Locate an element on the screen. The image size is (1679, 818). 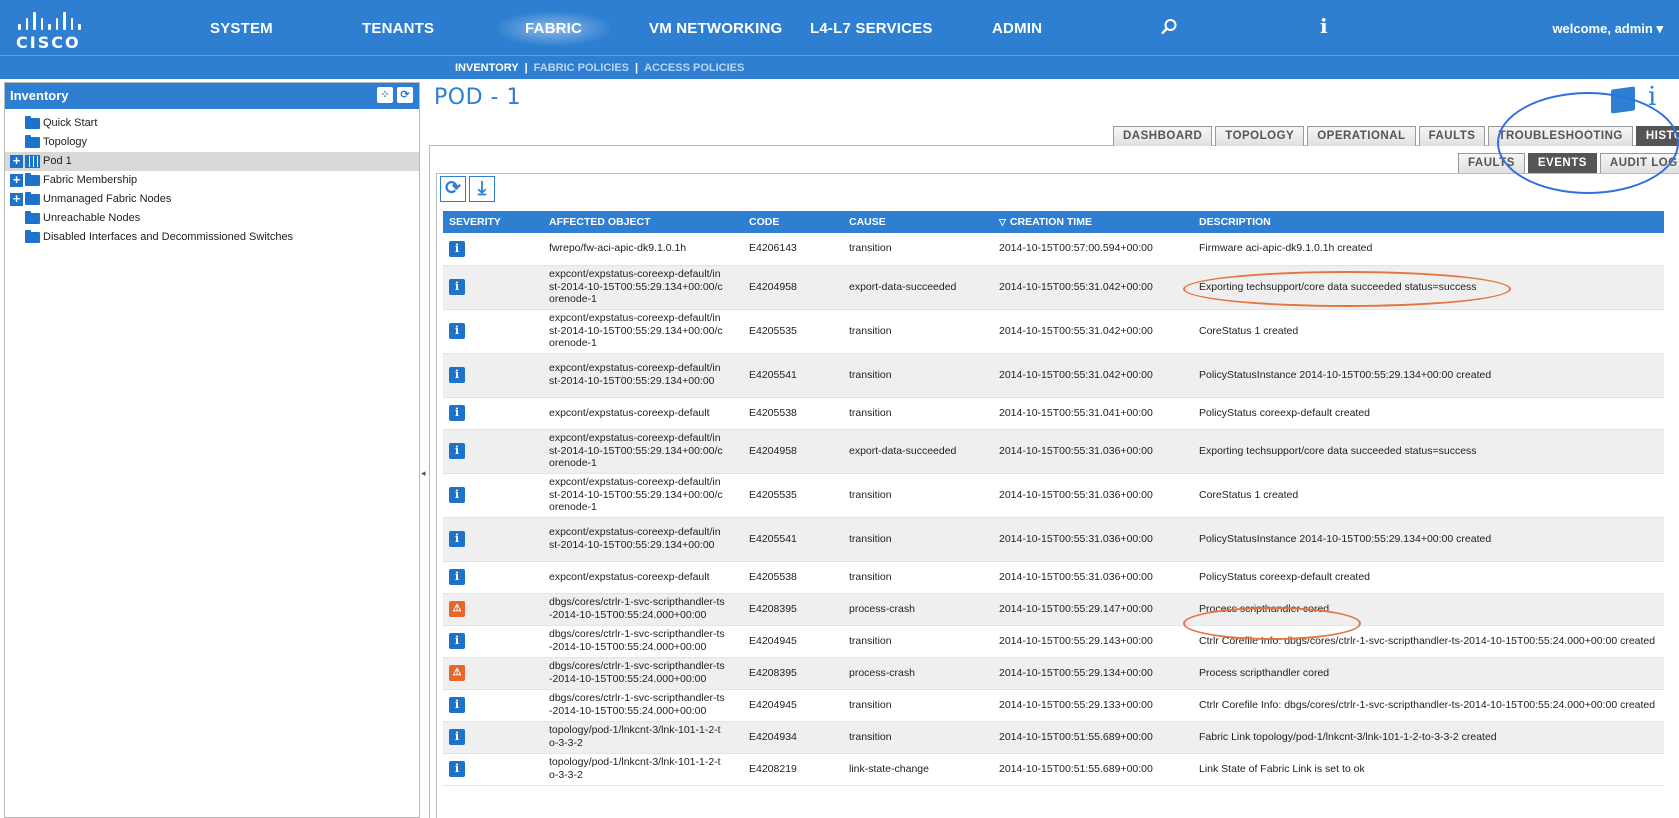
tab-faults: FAULTS is located at coordinates (1452, 136).